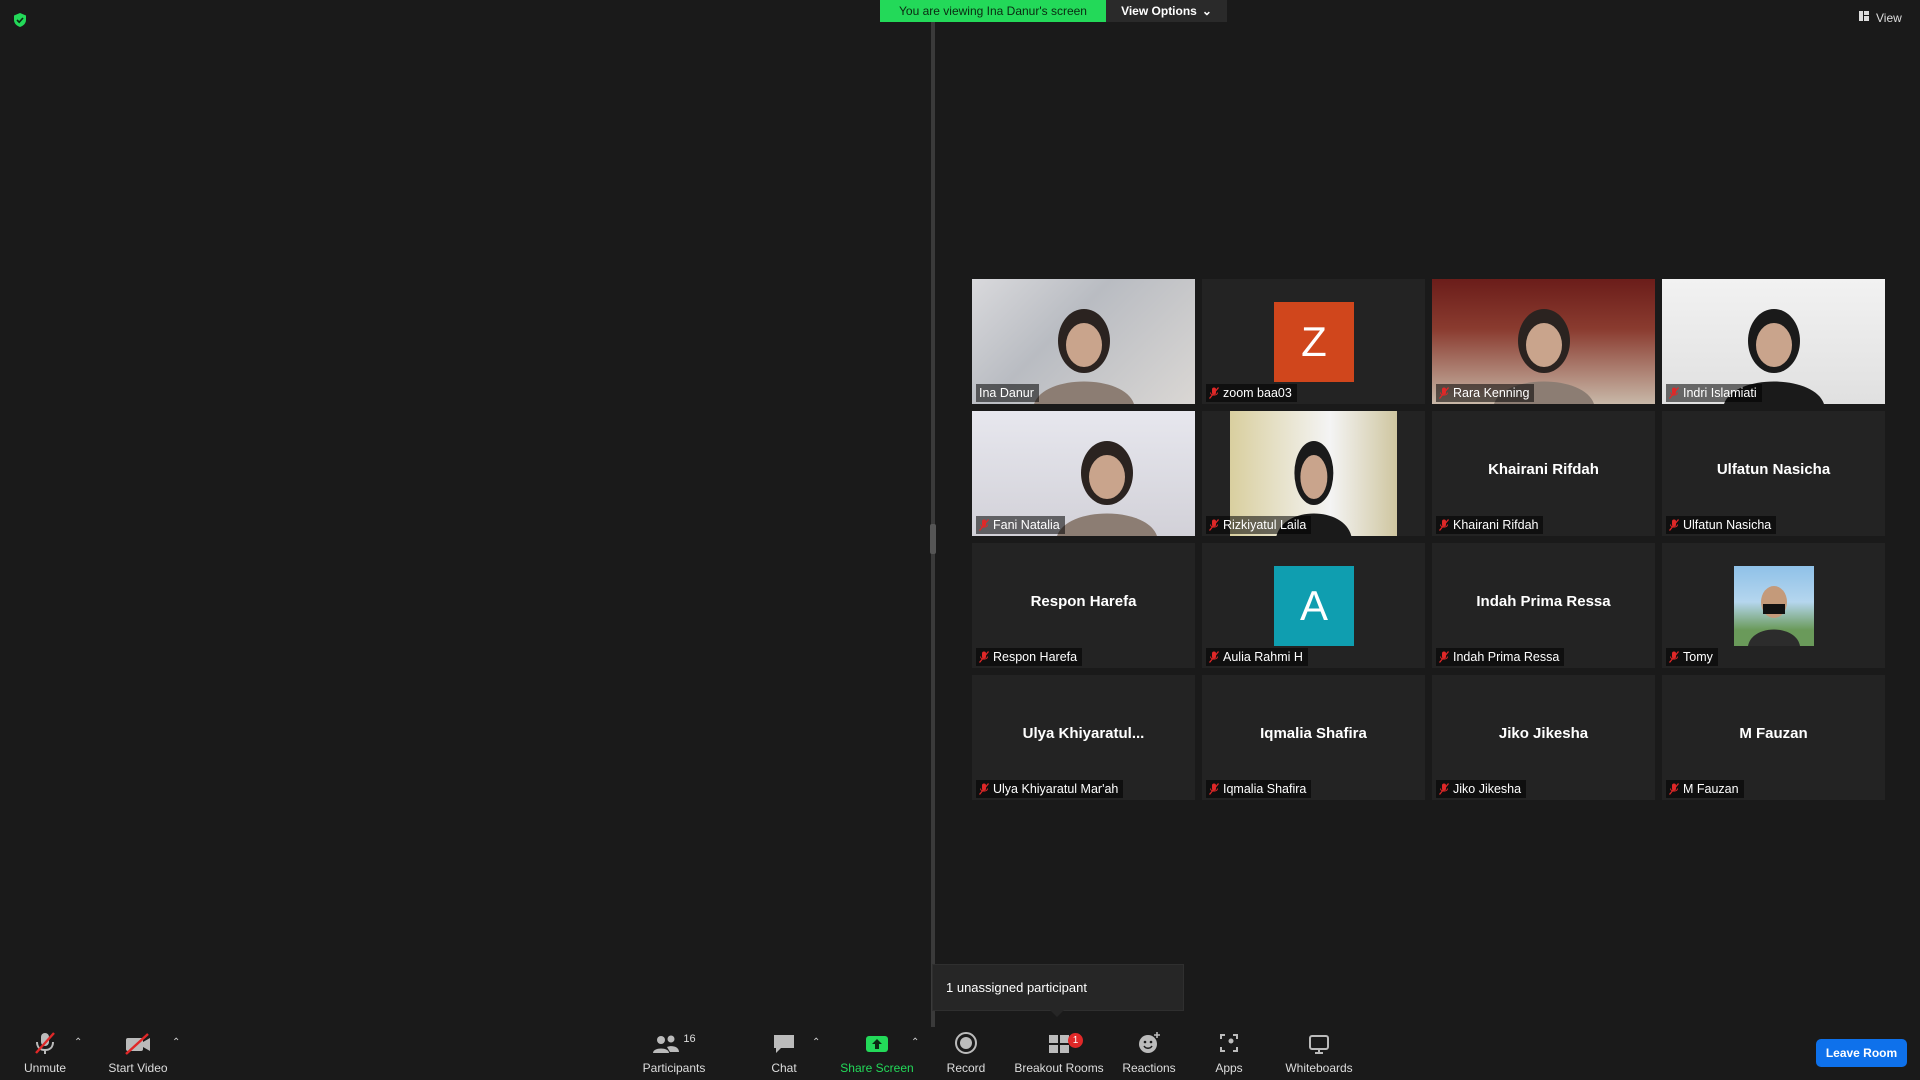 The width and height of the screenshot is (1920, 1080). Describe the element at coordinates (1058, 987) in the screenshot. I see `unassigned-participant-tooltip: 1 unassigned participant` at that location.